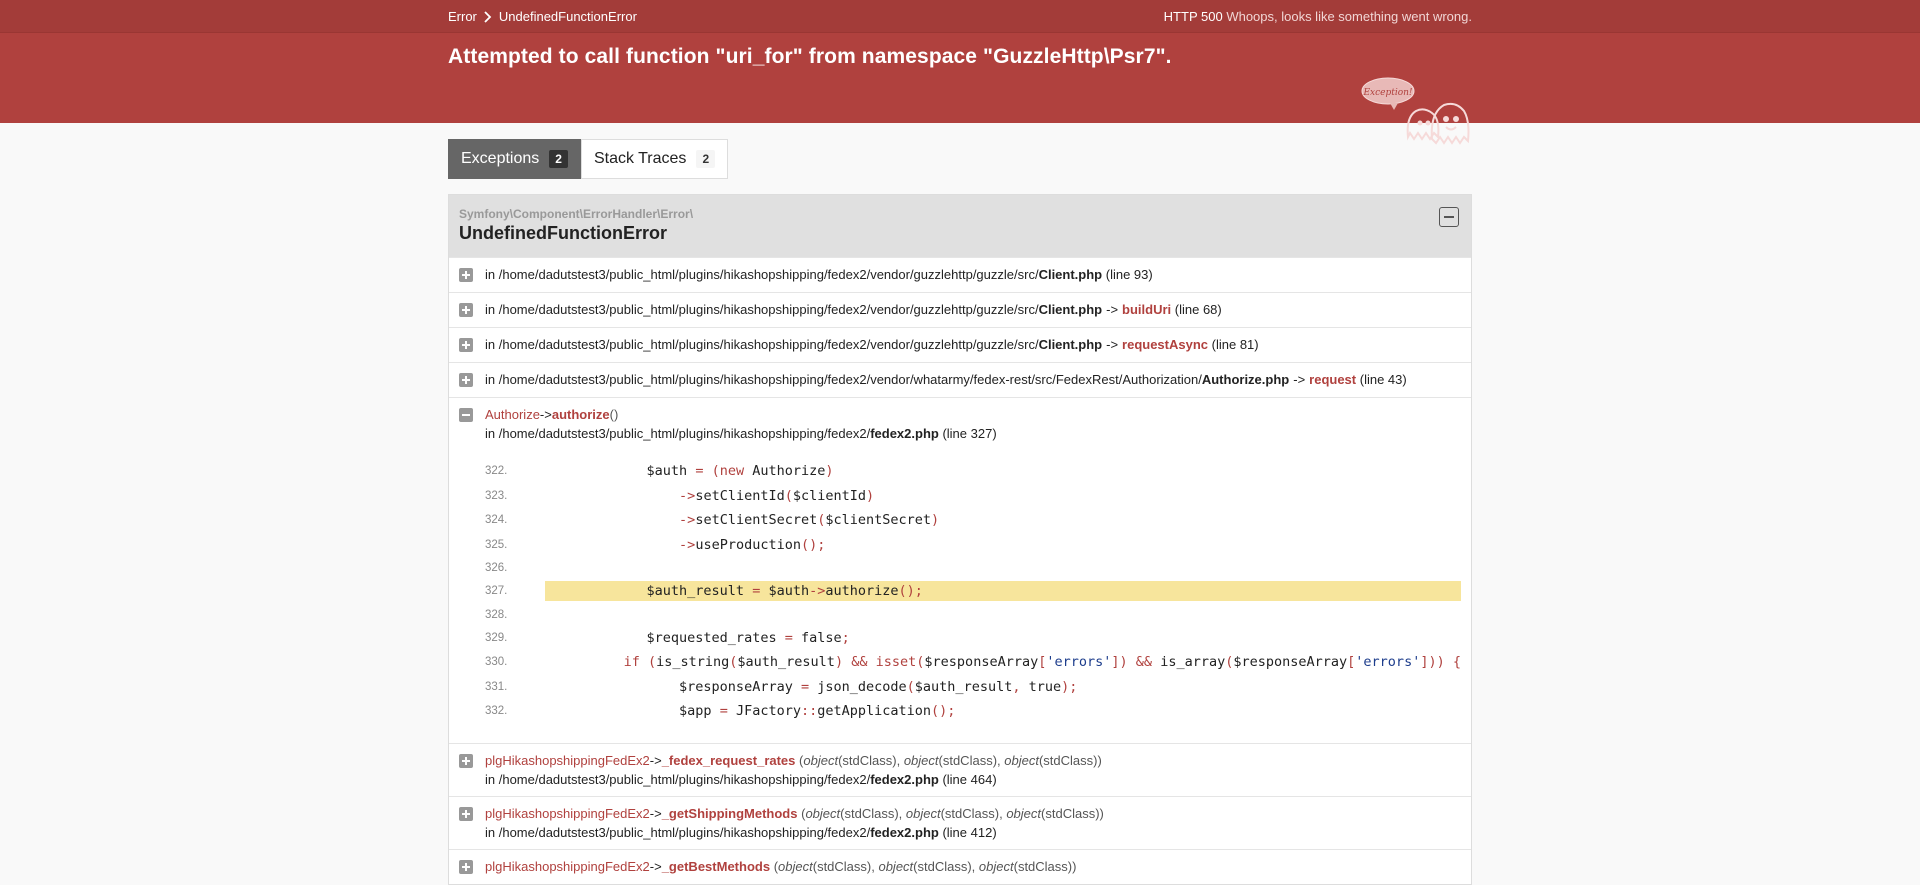 Image resolution: width=1920 pixels, height=885 pixels. I want to click on exception-ghost-icon: Exception!, so click(1415, 111).